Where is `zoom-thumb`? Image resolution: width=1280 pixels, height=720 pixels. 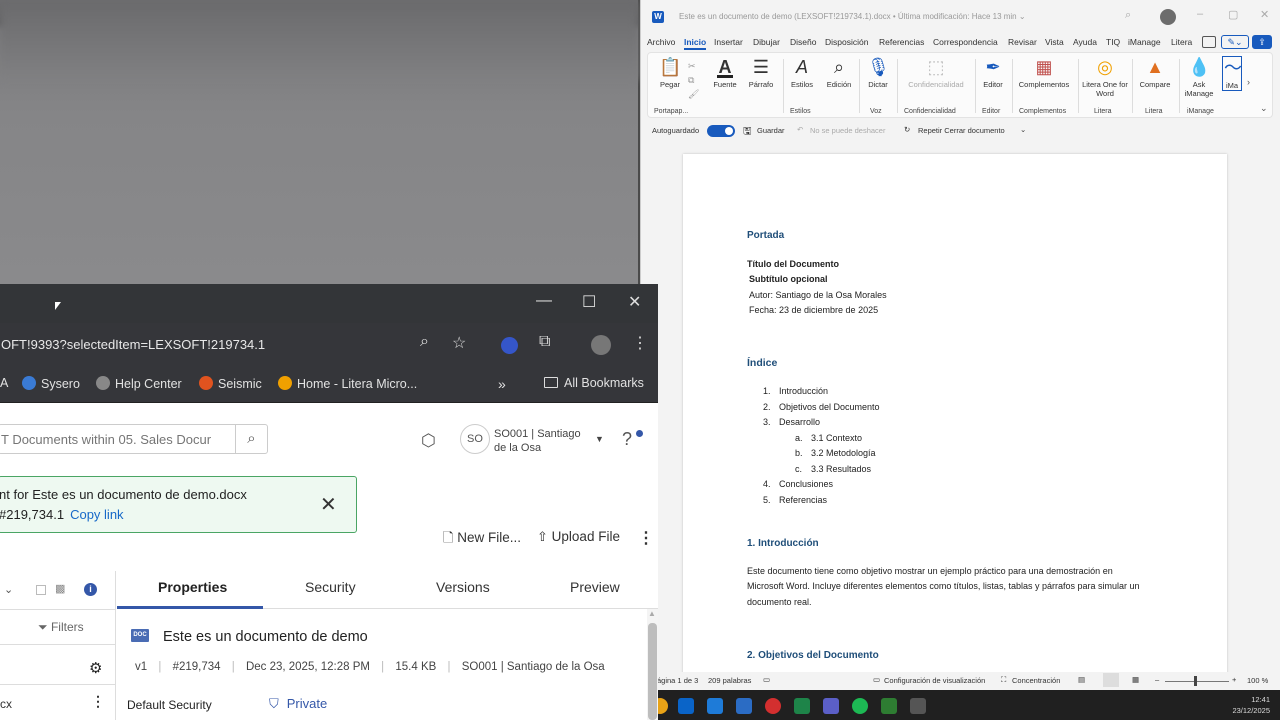
zoom-thumb is located at coordinates (1195, 681).